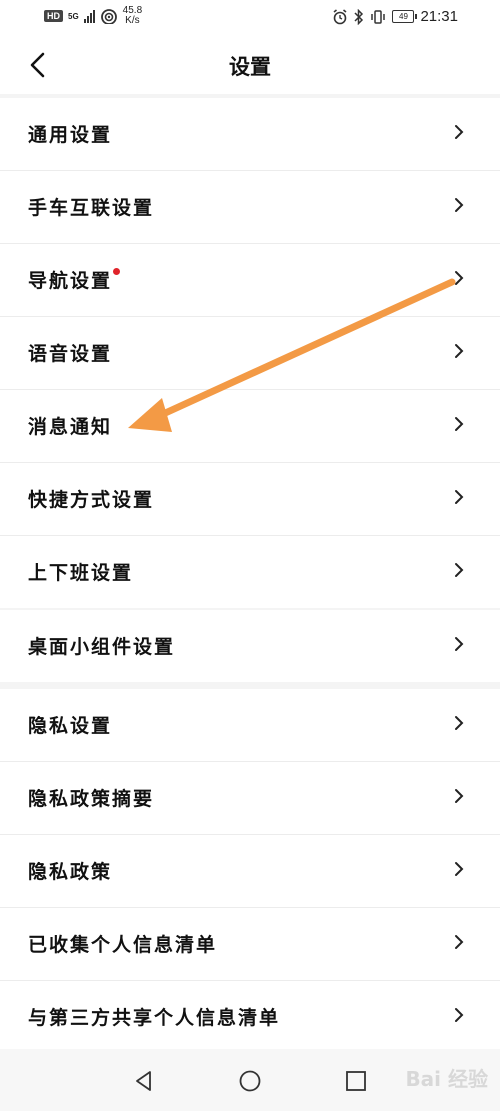  What do you see at coordinates (70, 427) in the screenshot?
I see `settings-item-label: 消息通知` at bounding box center [70, 427].